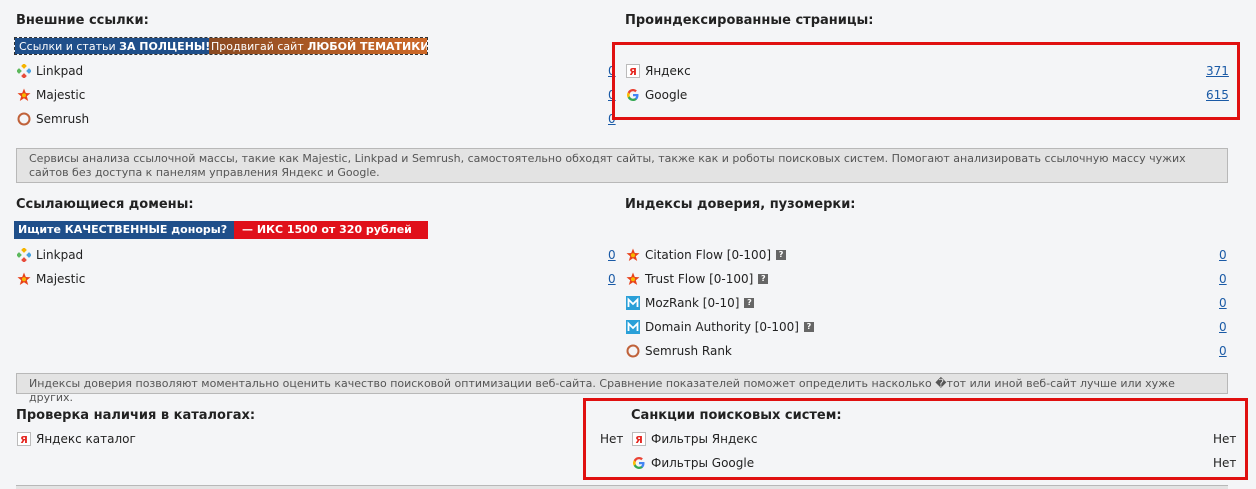 Image resolution: width=1256 pixels, height=489 pixels. I want to click on external-links-title: Внешние ссылки:, so click(82, 20).